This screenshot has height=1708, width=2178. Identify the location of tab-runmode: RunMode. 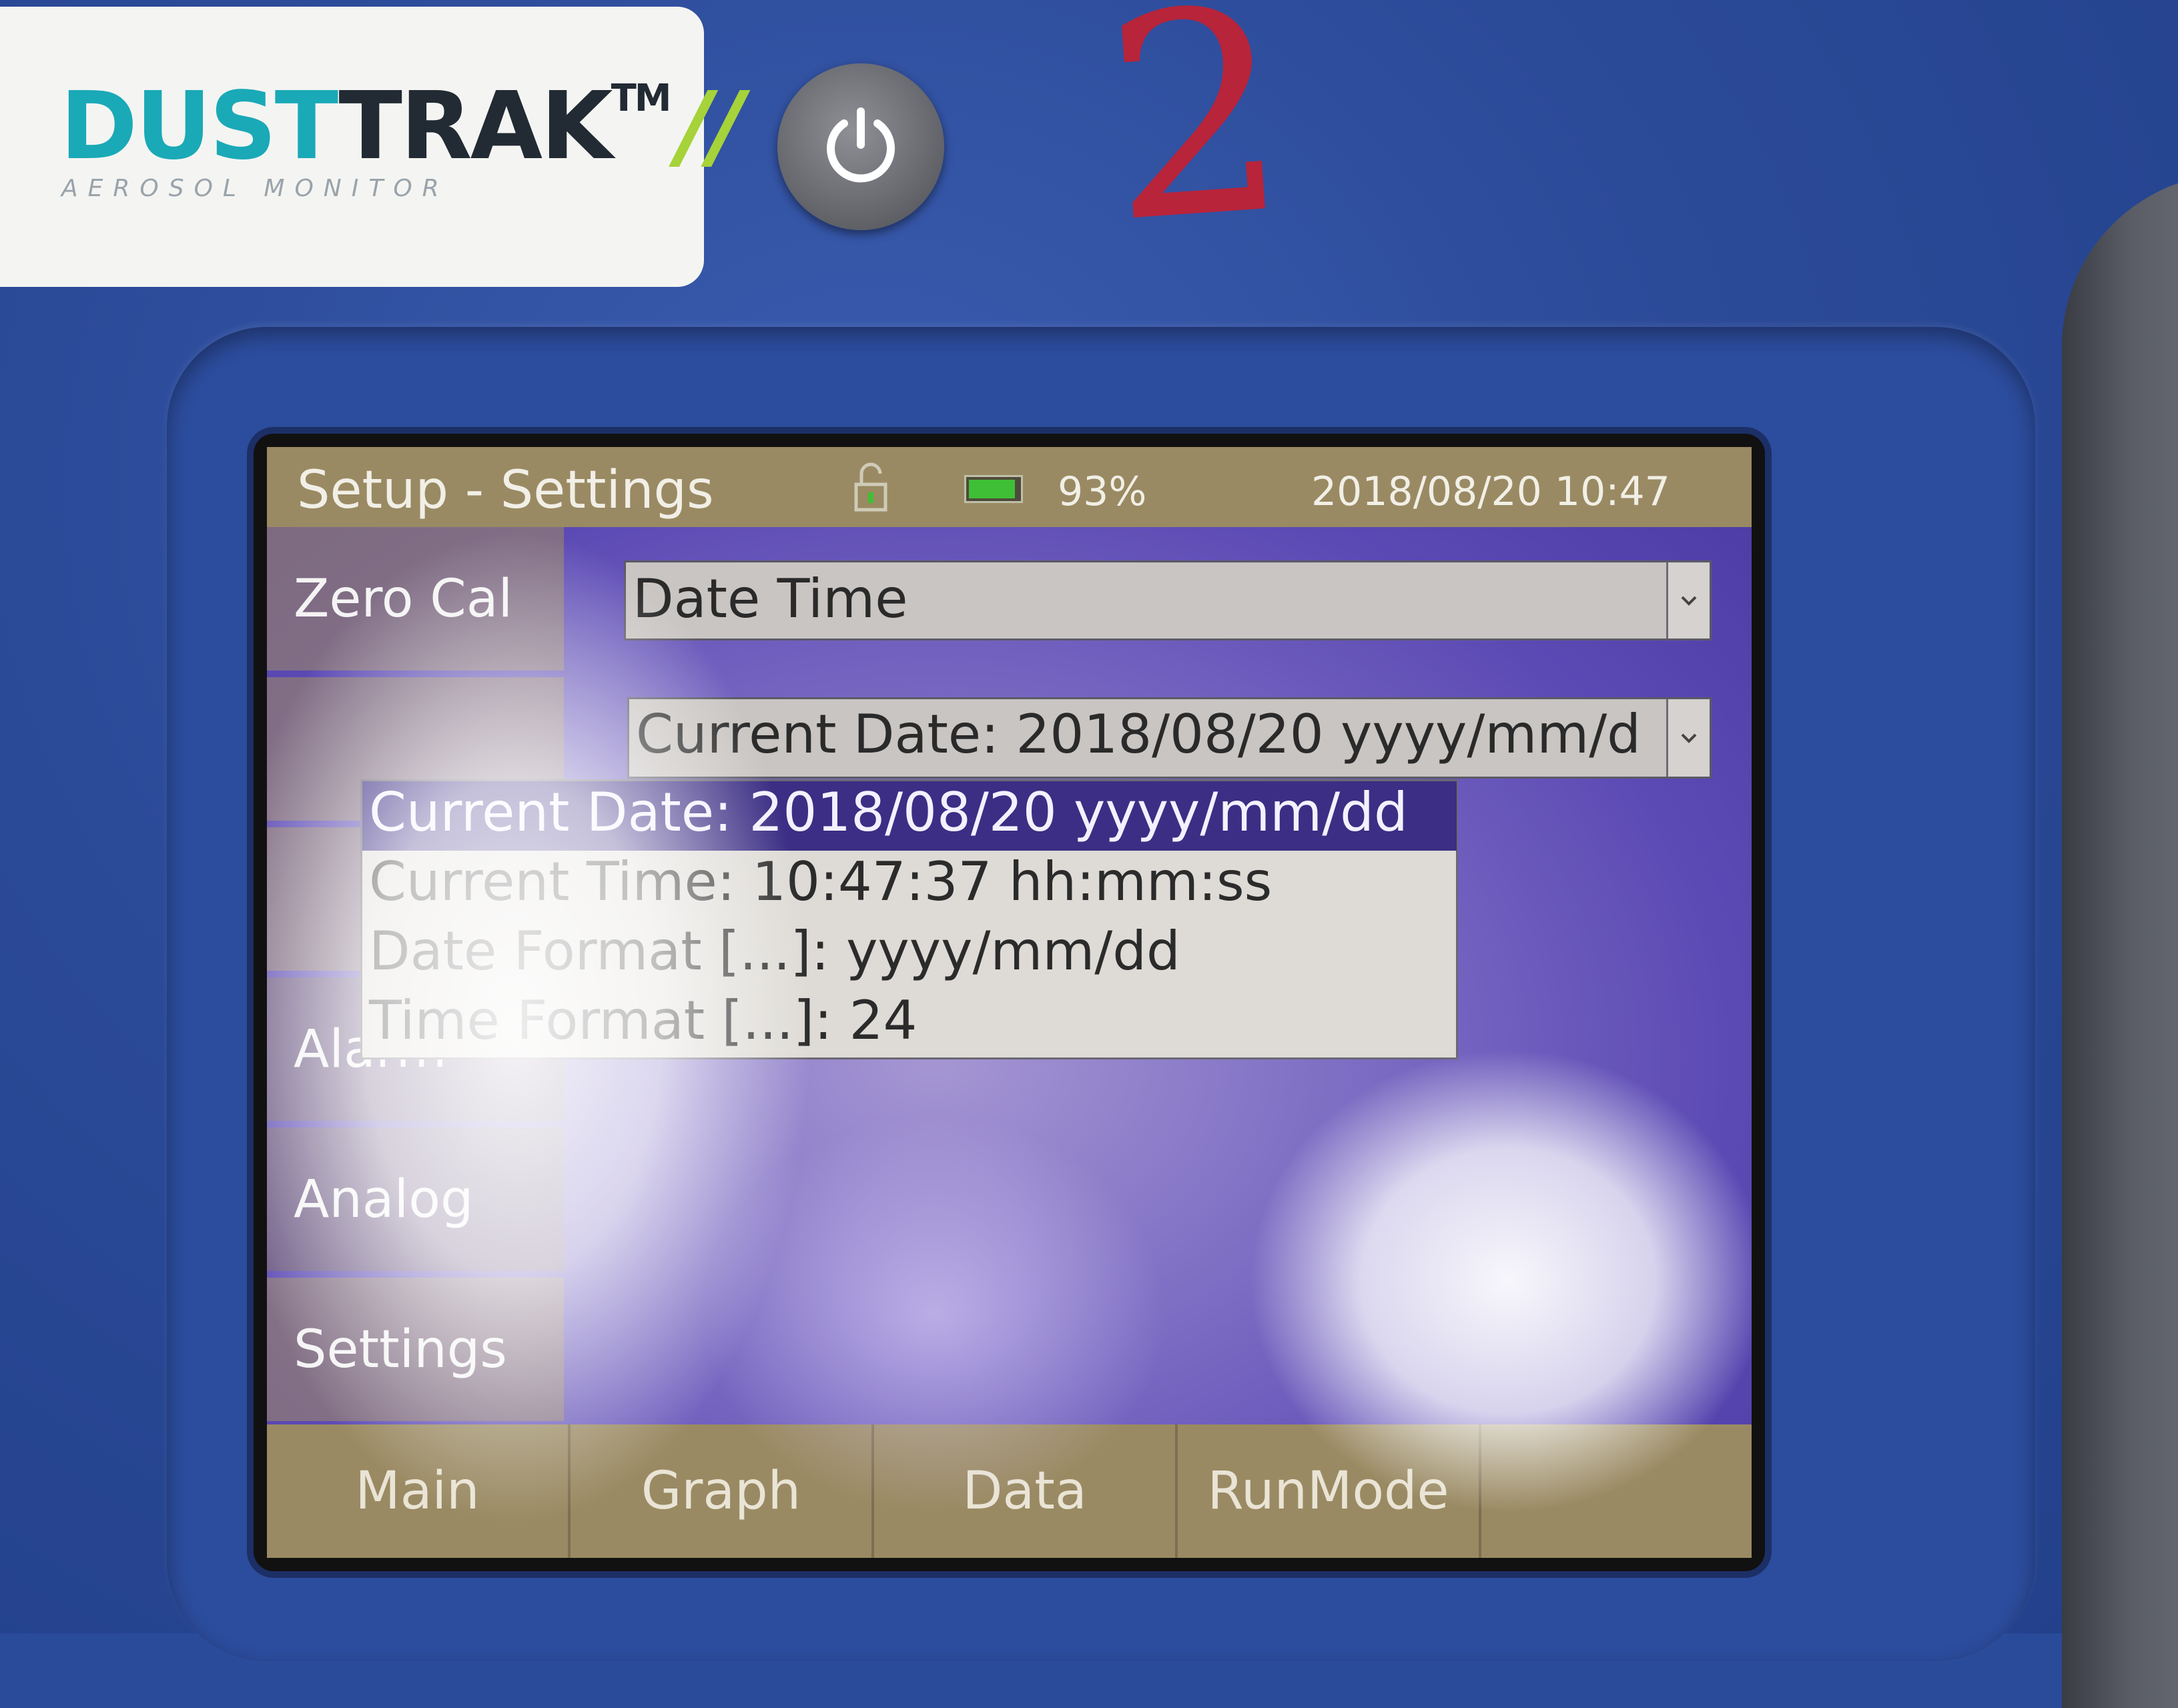
(1329, 1491).